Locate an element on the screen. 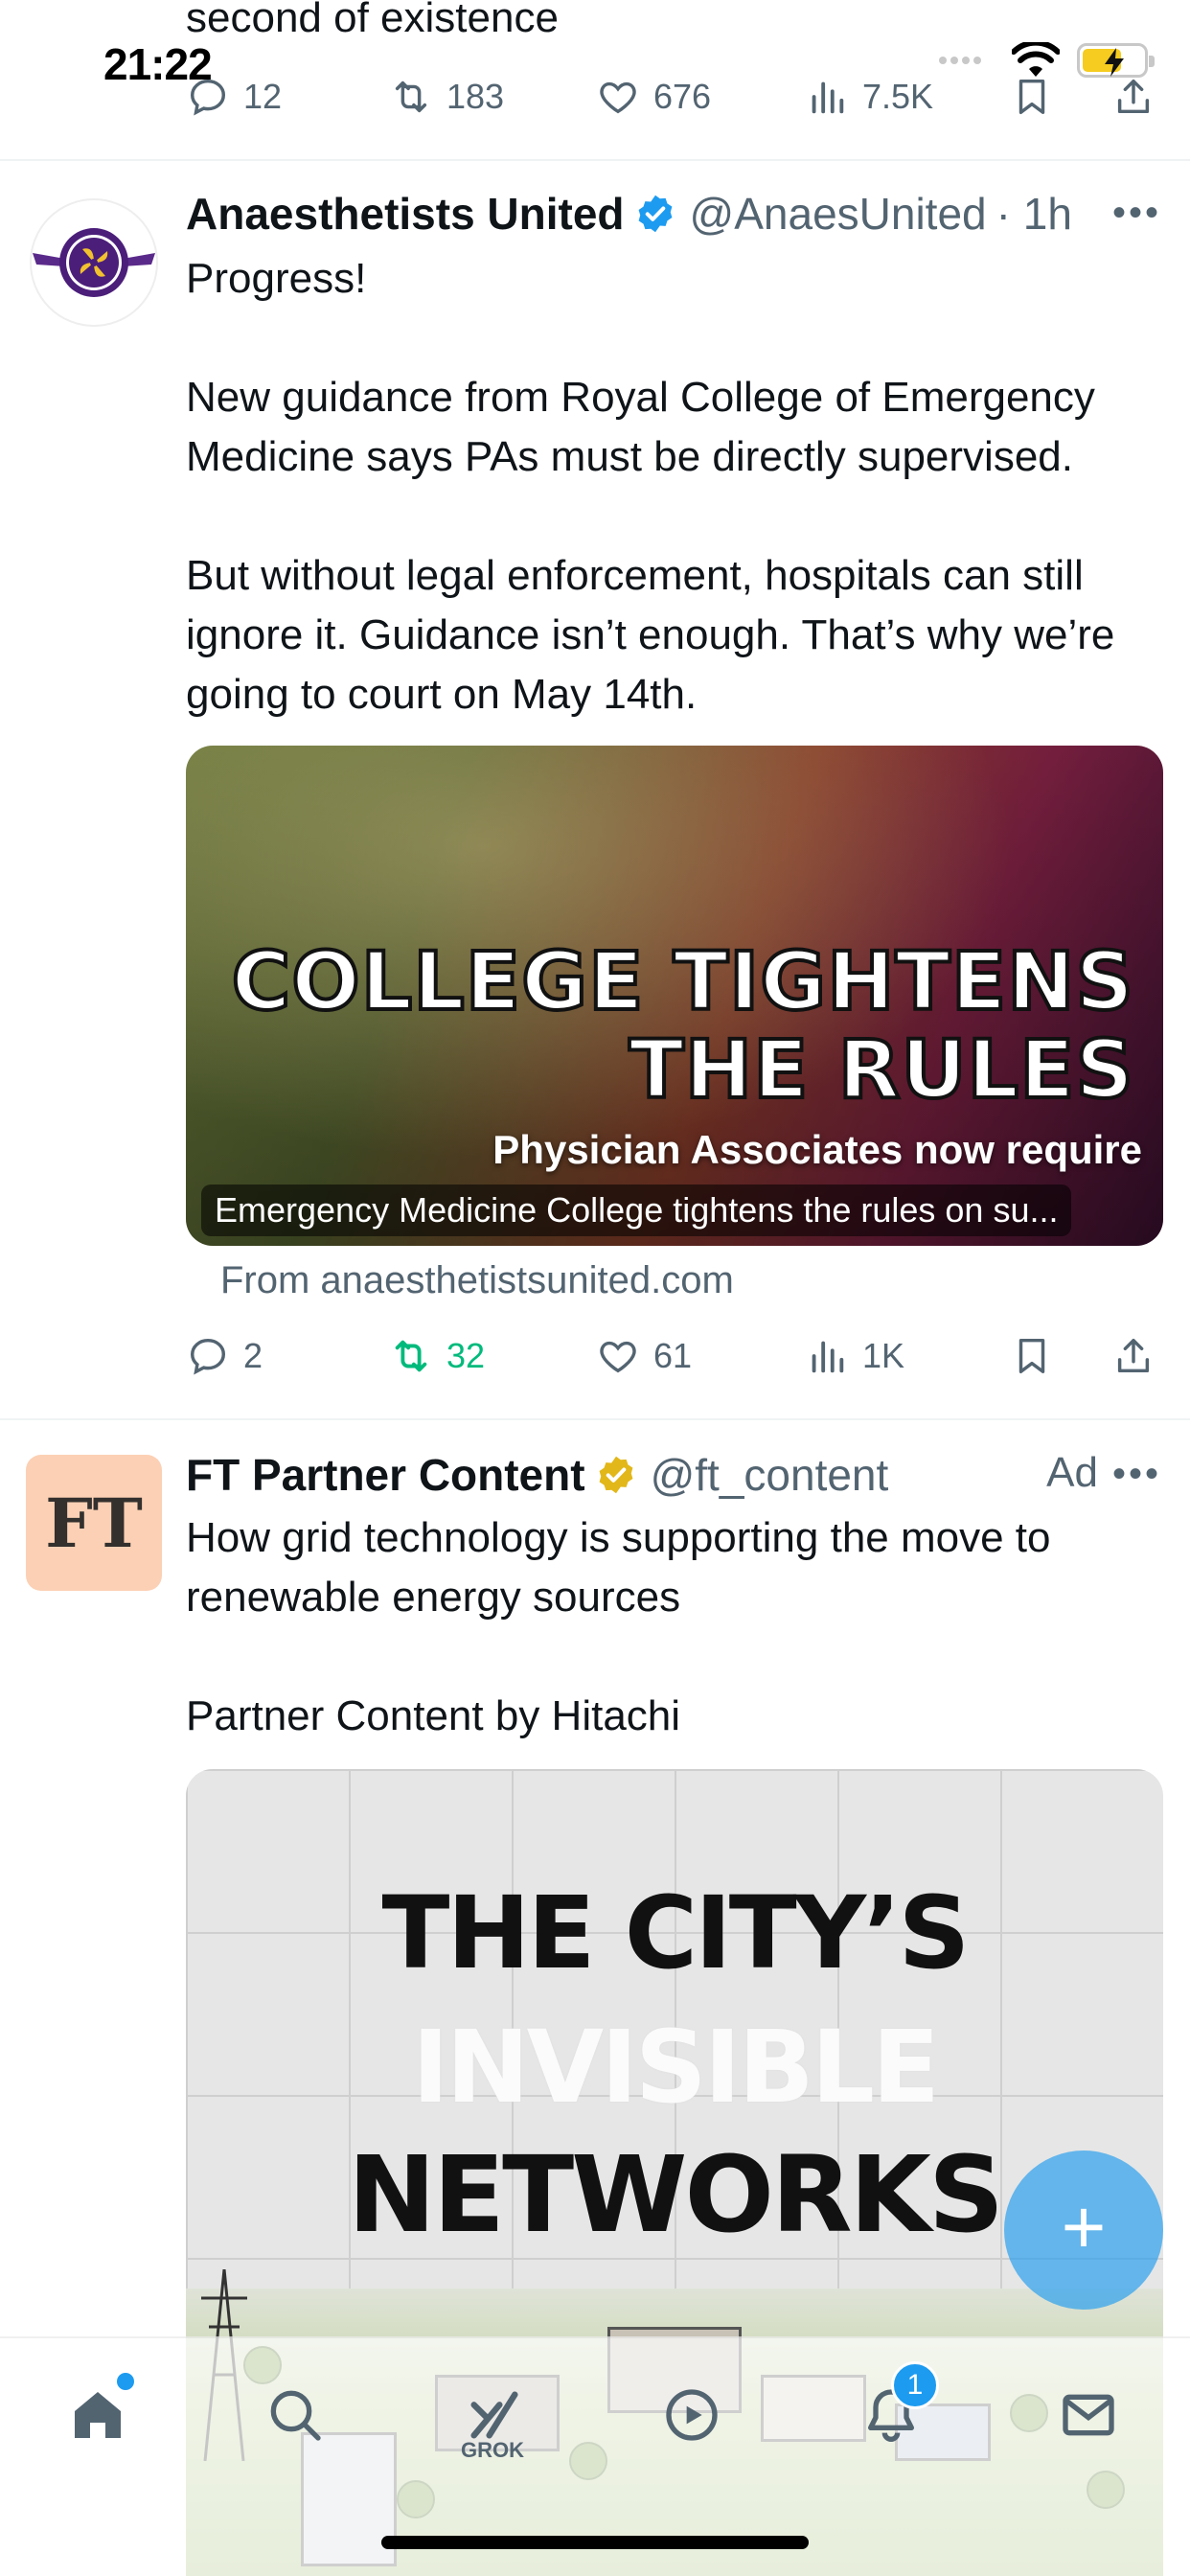 The height and width of the screenshot is (2576, 1190). nav-messages is located at coordinates (1089, 2415).